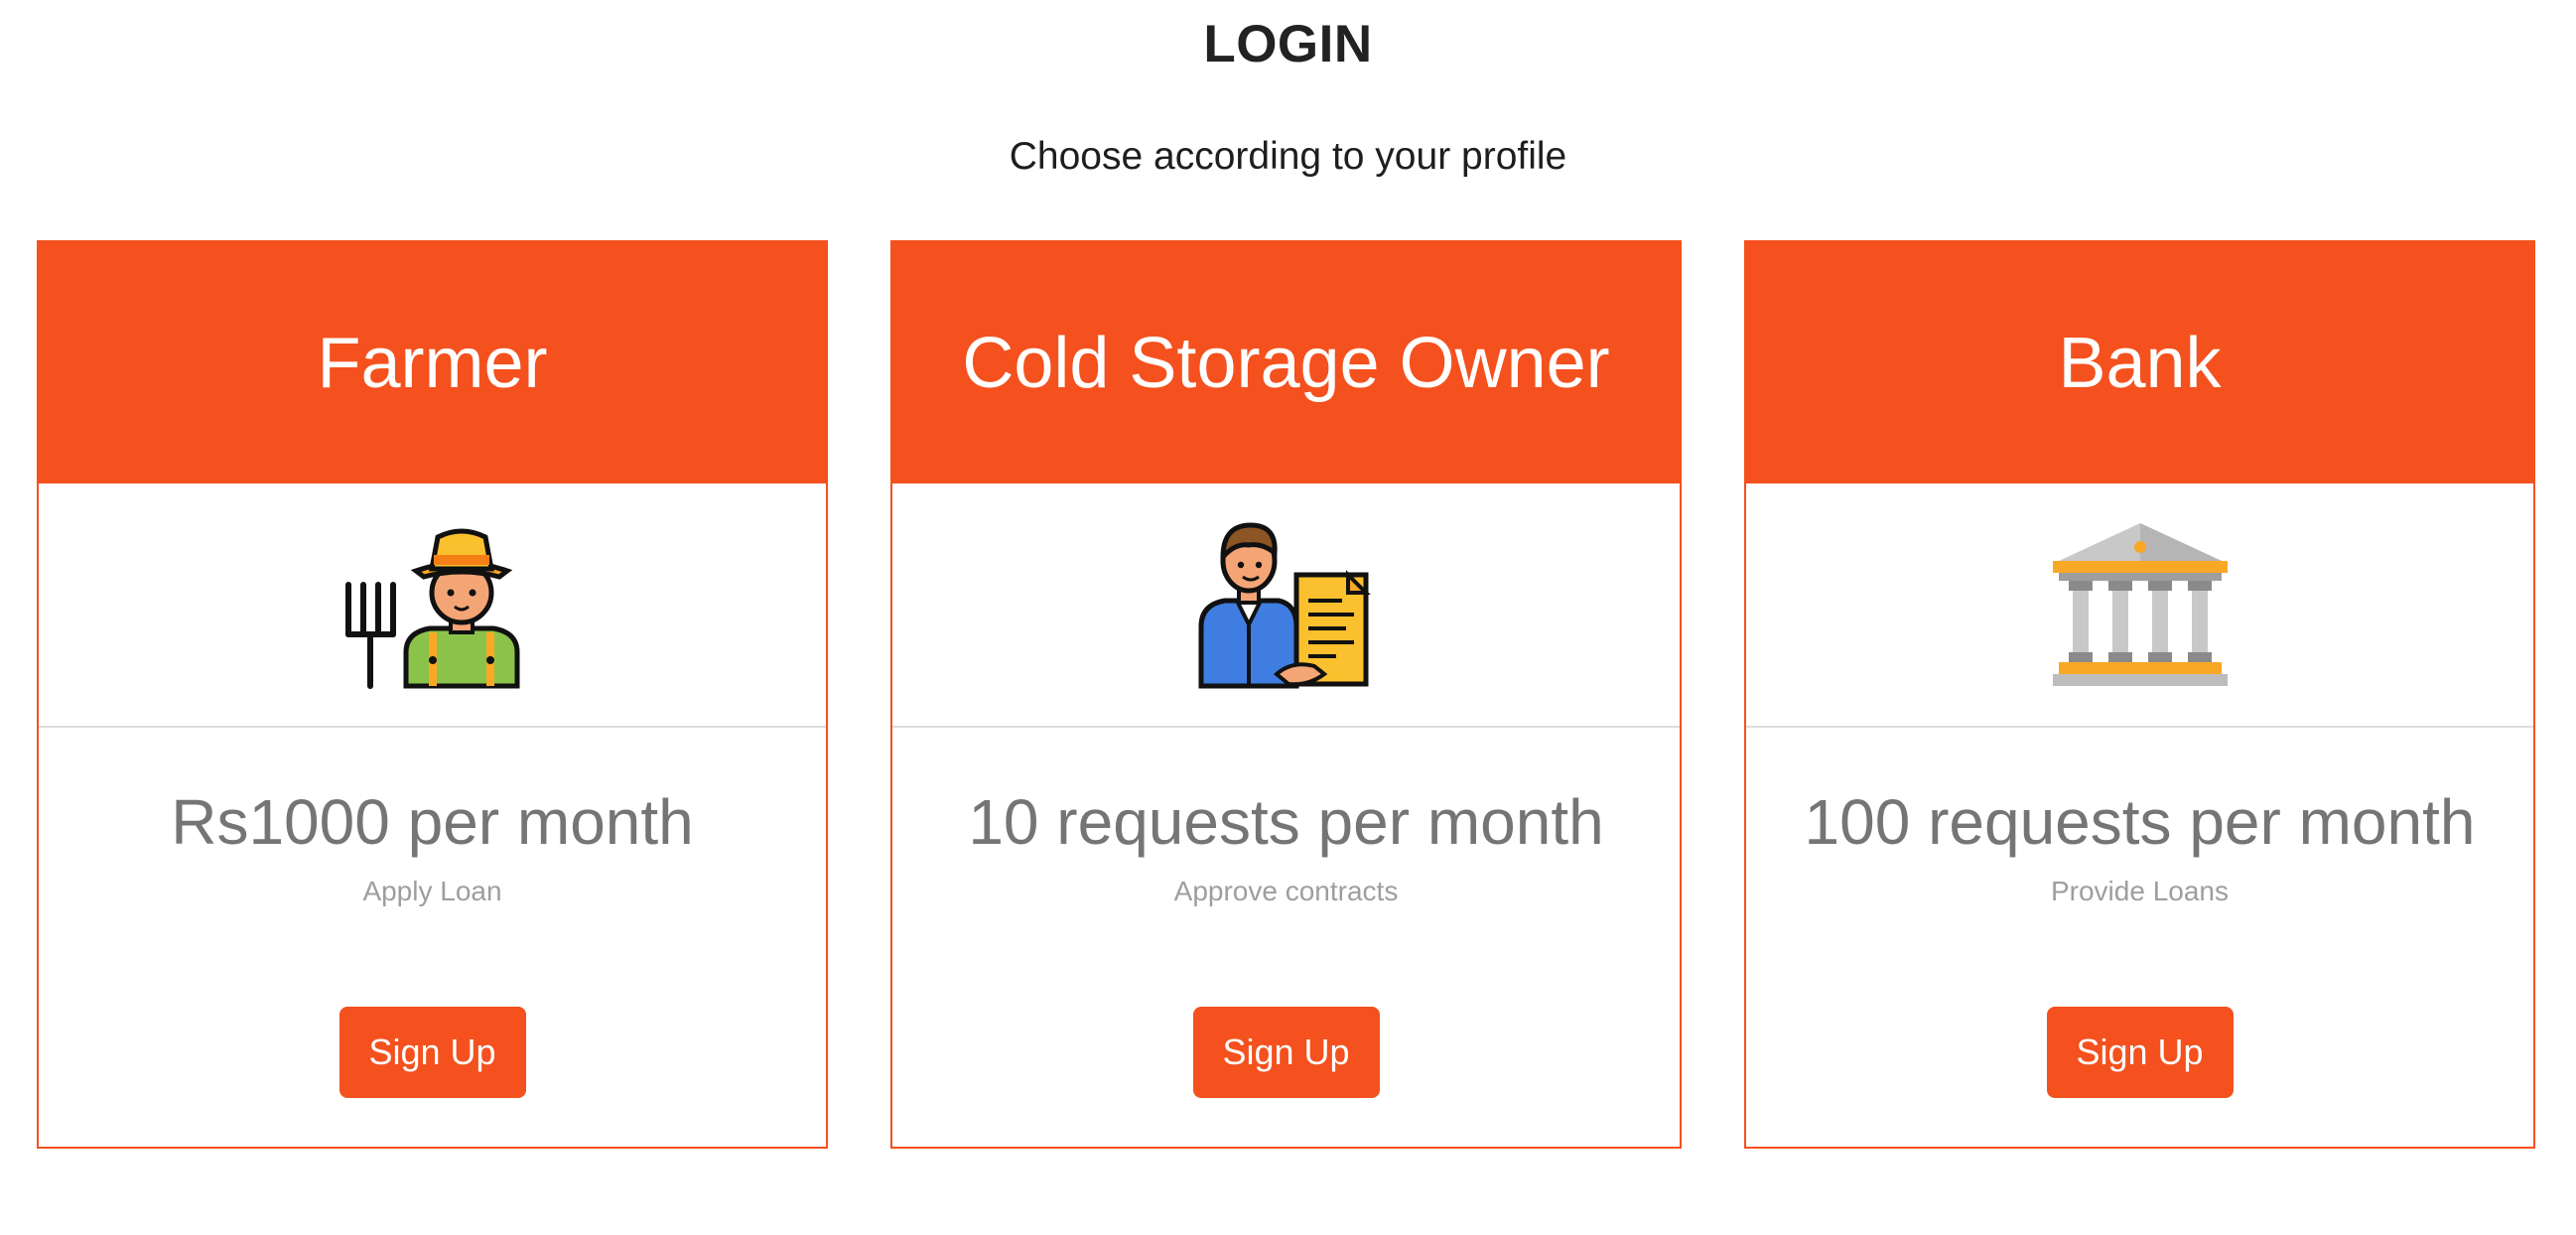 Image resolution: width=2576 pixels, height=1235 pixels. Describe the element at coordinates (1286, 891) in the screenshot. I see `card-description: Approve contracts` at that location.